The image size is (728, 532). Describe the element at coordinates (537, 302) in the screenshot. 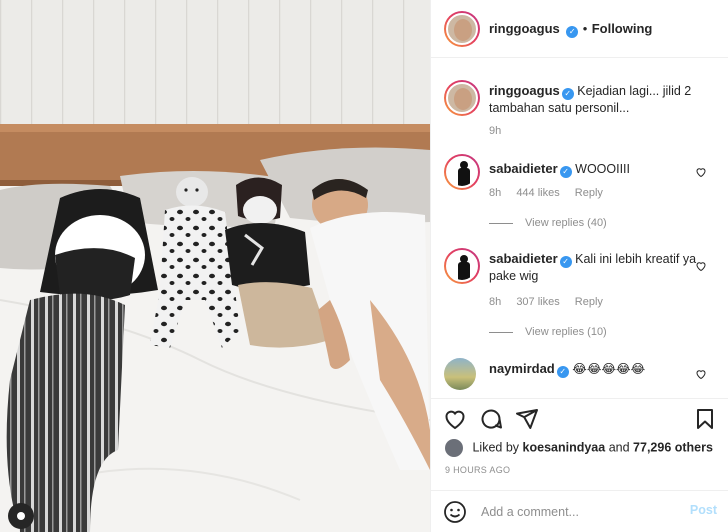

I see `comment-likes: 307 likes` at that location.